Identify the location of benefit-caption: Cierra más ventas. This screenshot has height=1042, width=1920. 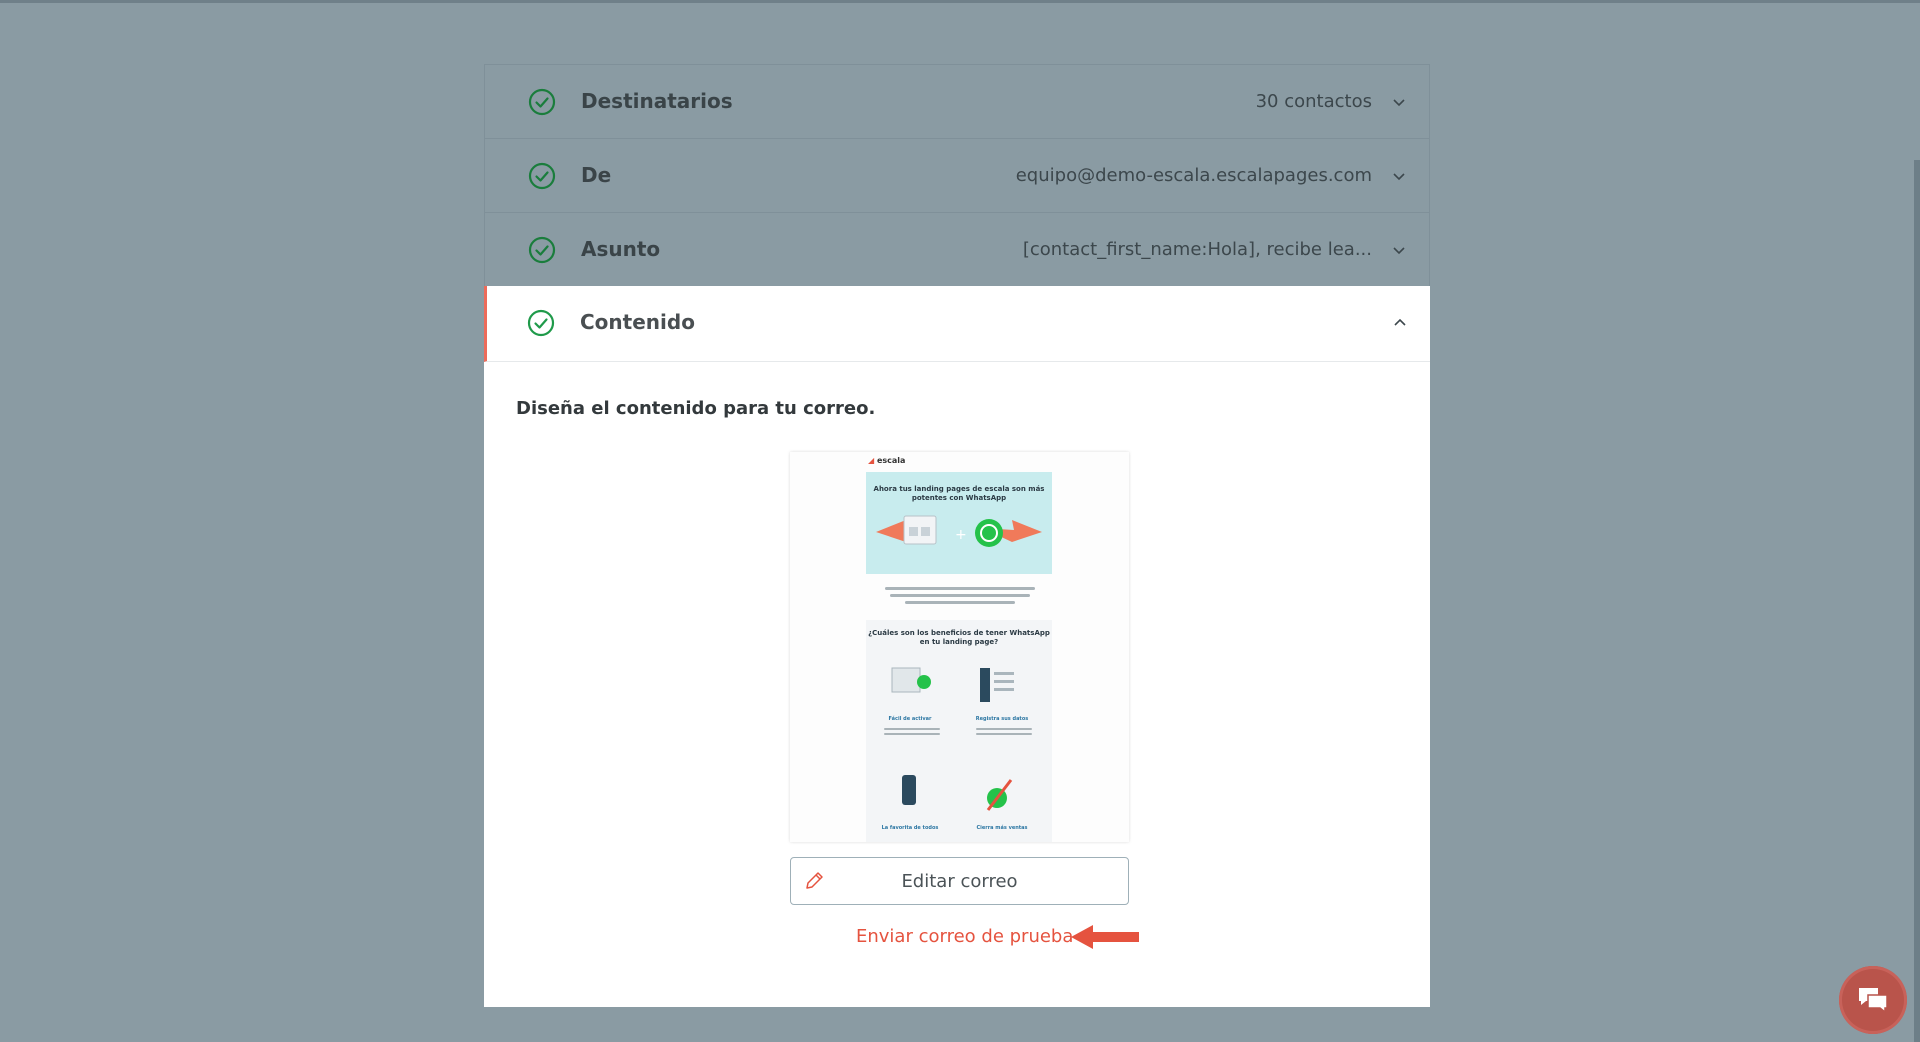
(1002, 828).